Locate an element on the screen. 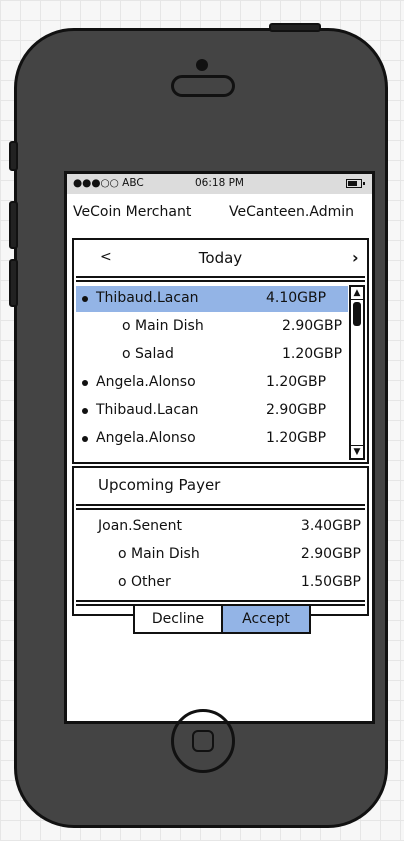 This screenshot has width=404, height=841. list-scrollbar: ▲ ▼ is located at coordinates (357, 372).